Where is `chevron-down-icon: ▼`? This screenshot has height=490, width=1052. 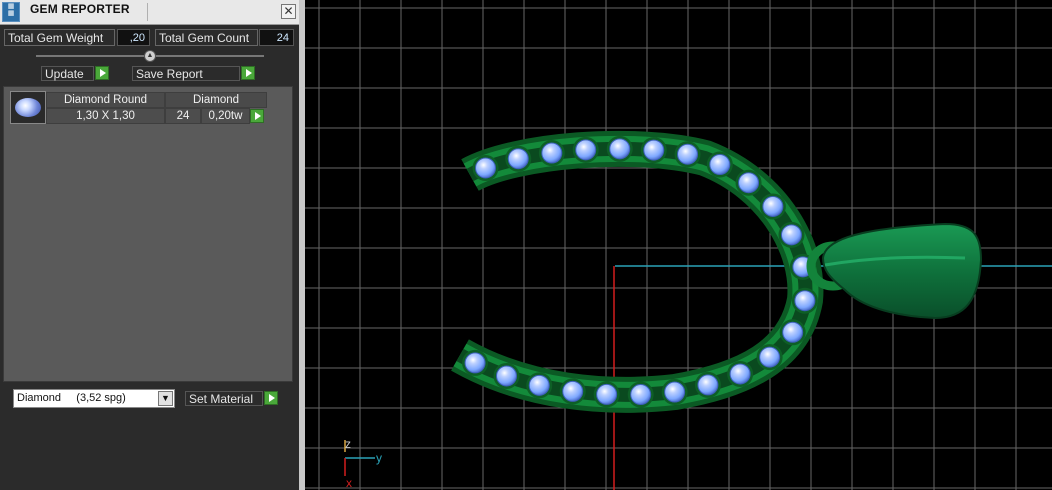 chevron-down-icon: ▼ is located at coordinates (165, 398).